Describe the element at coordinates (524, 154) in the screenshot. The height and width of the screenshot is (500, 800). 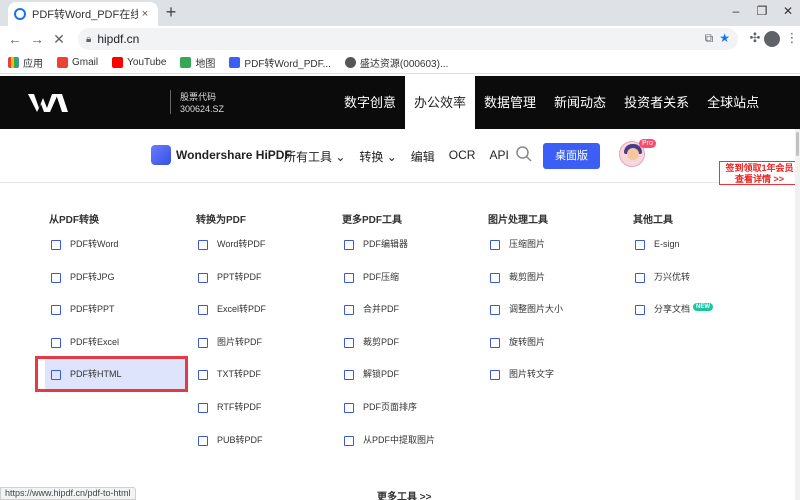
I see `search-icon` at that location.